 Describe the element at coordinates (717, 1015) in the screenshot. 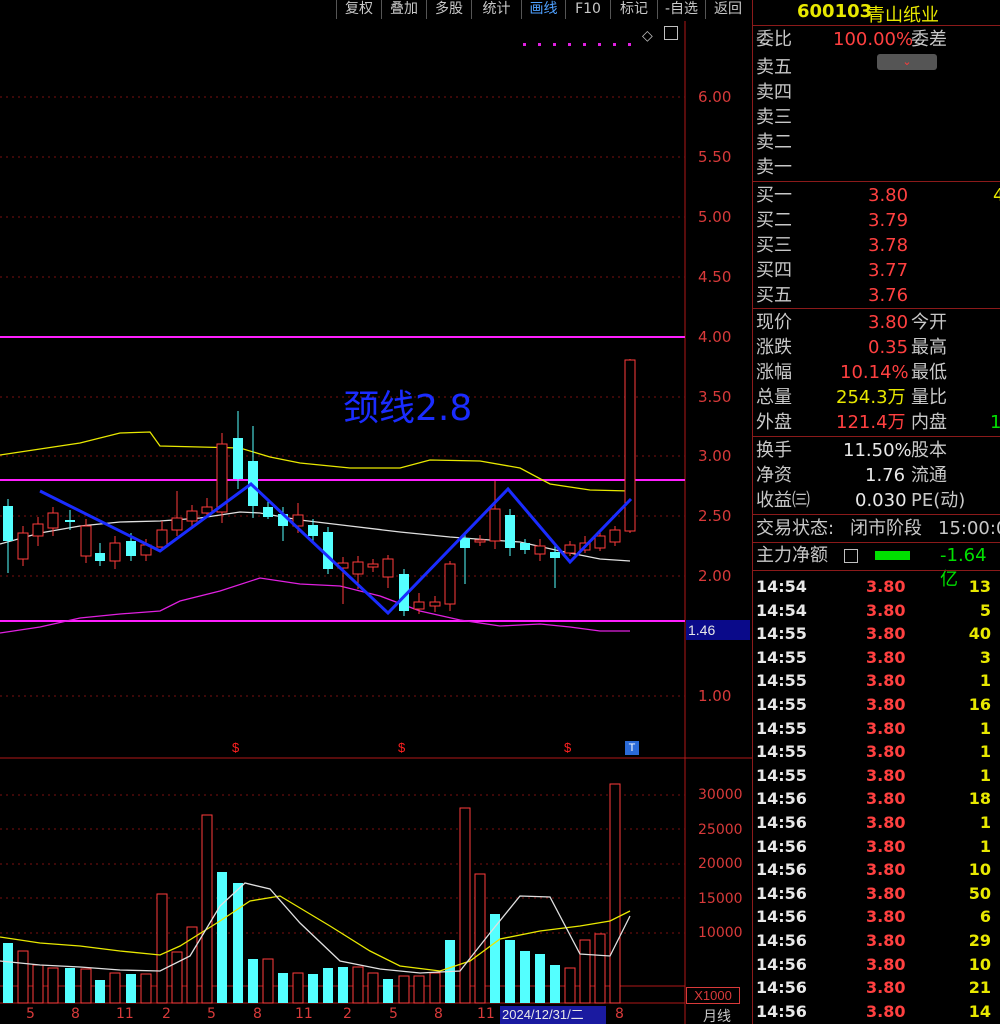

I see `period-label: 月线` at that location.